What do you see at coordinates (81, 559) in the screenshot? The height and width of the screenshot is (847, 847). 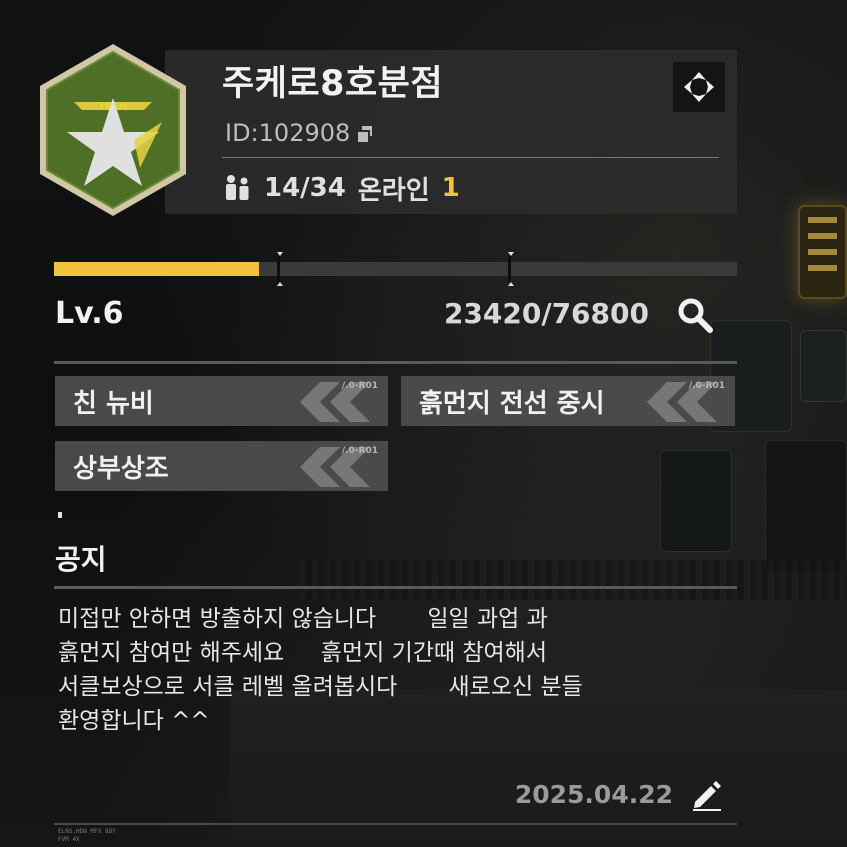 I see `notice-title: 공지` at bounding box center [81, 559].